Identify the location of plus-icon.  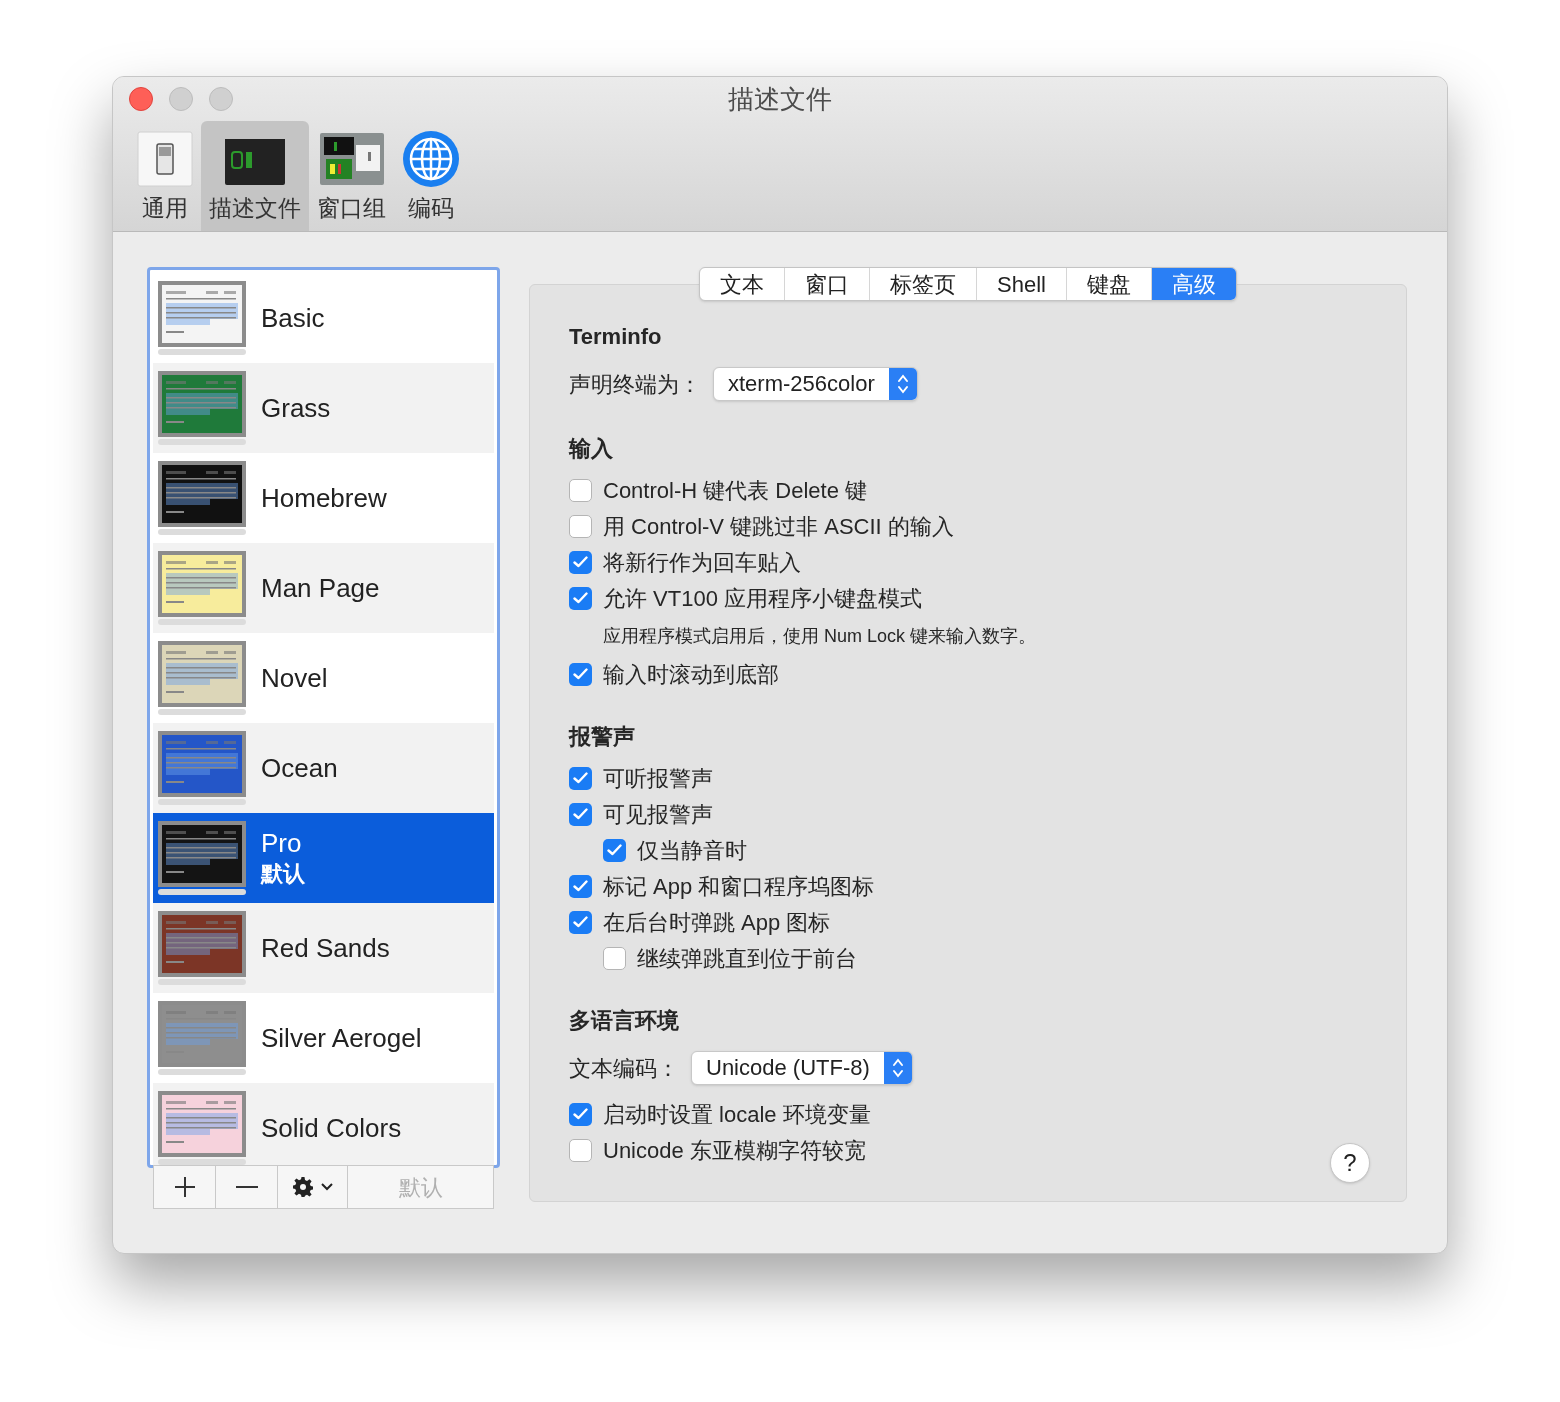
(184, 1187).